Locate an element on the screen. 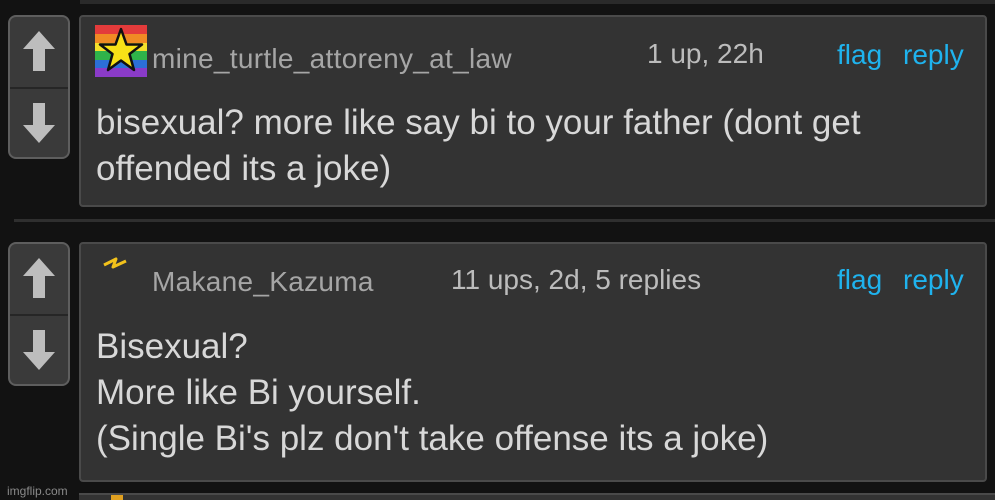  comment-separator is located at coordinates (504, 220).